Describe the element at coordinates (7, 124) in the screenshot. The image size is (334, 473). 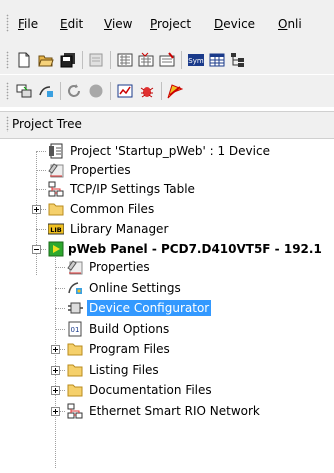
I see `panel-grip` at that location.